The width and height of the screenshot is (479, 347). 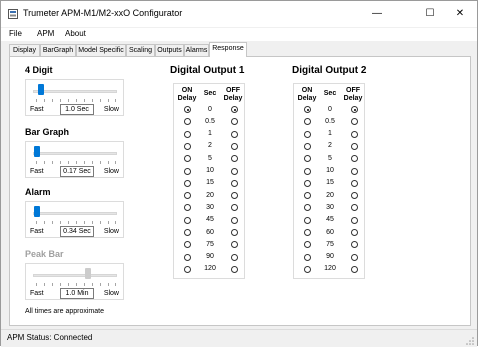 What do you see at coordinates (77, 293) in the screenshot?
I see `peak-bar-value: 1.0 Min` at bounding box center [77, 293].